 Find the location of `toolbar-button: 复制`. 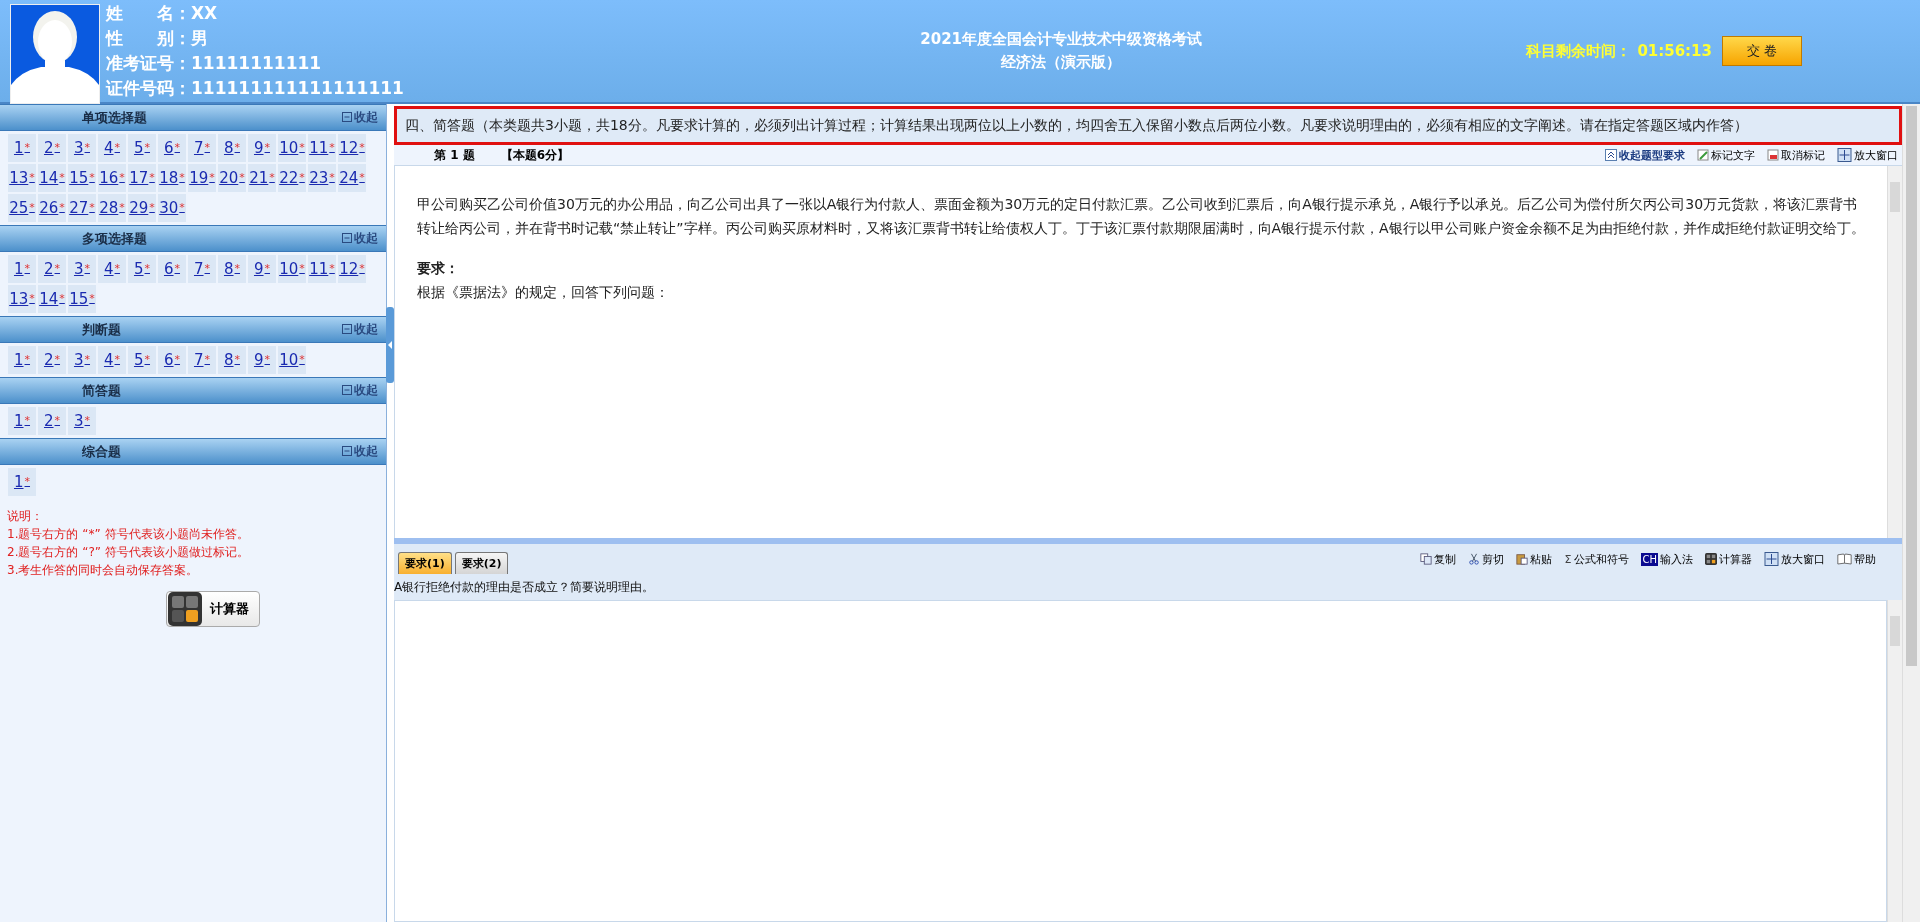

toolbar-button: 复制 is located at coordinates (1437, 559).